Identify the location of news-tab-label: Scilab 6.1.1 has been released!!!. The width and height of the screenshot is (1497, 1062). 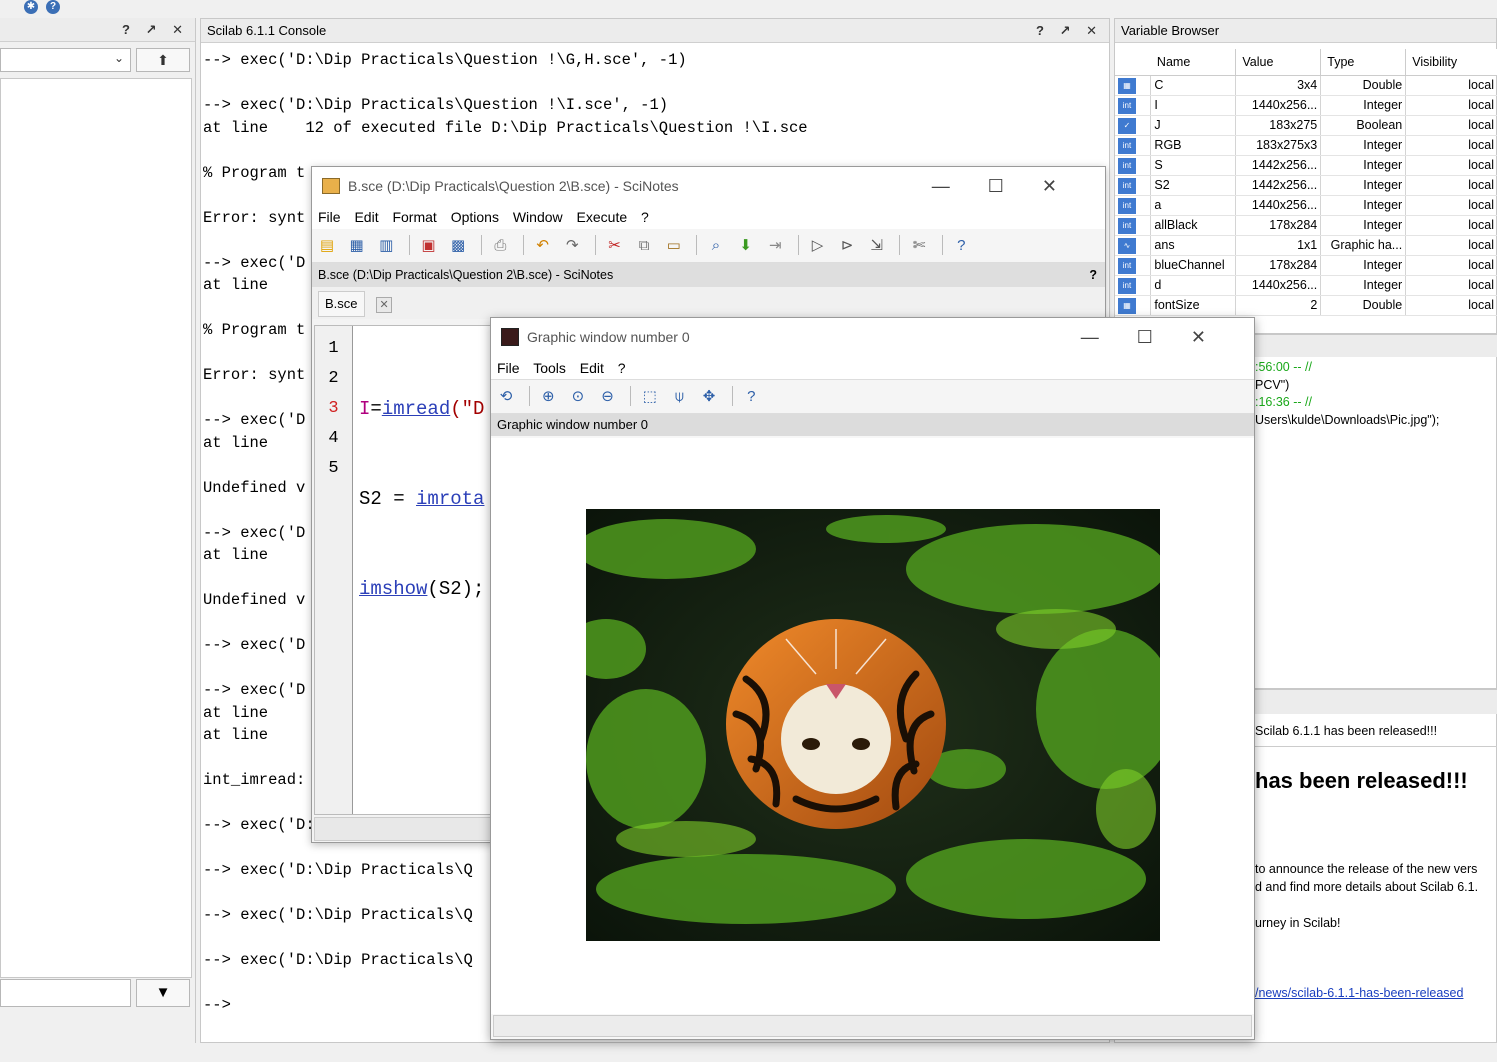
(1346, 731).